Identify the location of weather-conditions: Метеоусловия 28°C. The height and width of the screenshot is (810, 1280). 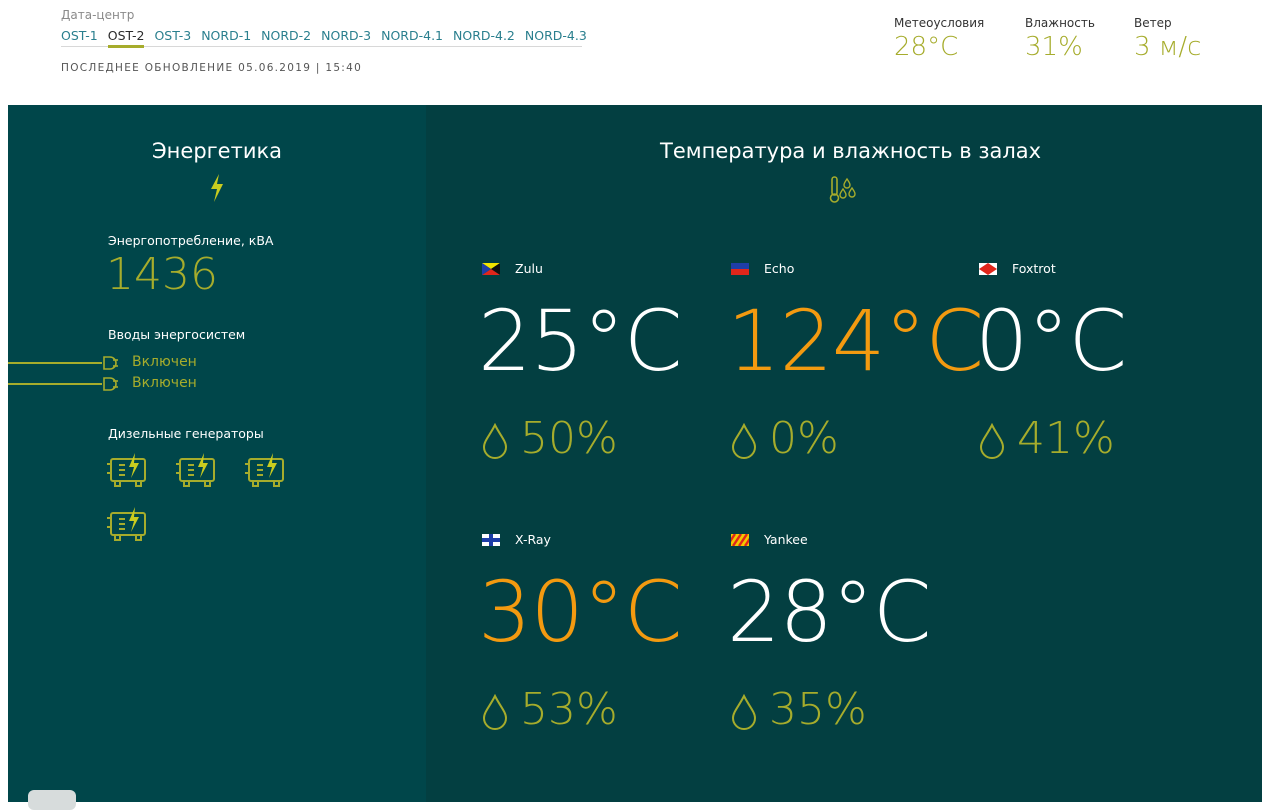
(939, 39).